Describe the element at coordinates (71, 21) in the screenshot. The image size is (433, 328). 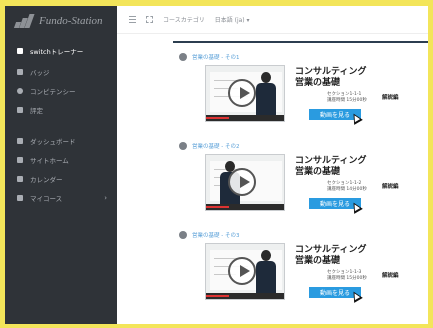
I see `logo-text: Fundo-Station` at that location.